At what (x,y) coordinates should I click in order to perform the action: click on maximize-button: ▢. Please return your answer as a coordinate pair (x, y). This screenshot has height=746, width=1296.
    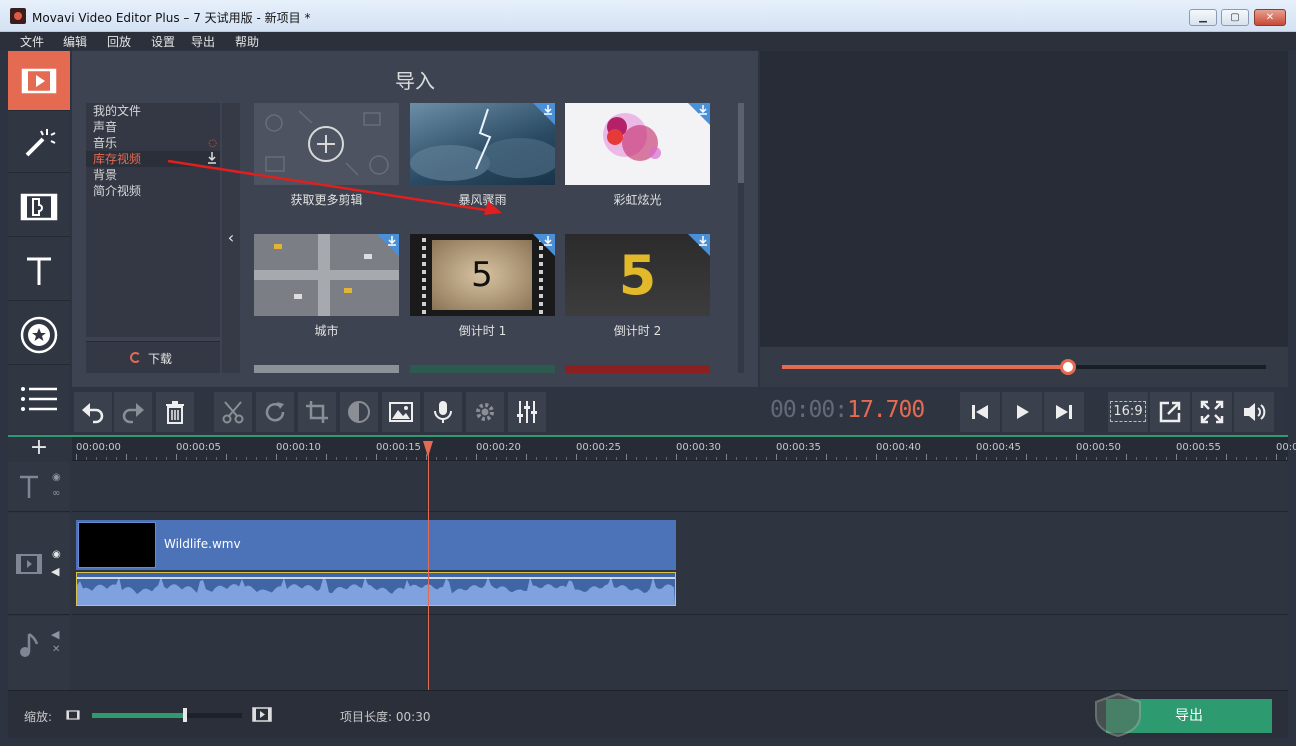
    Looking at the image, I should click on (1235, 17).